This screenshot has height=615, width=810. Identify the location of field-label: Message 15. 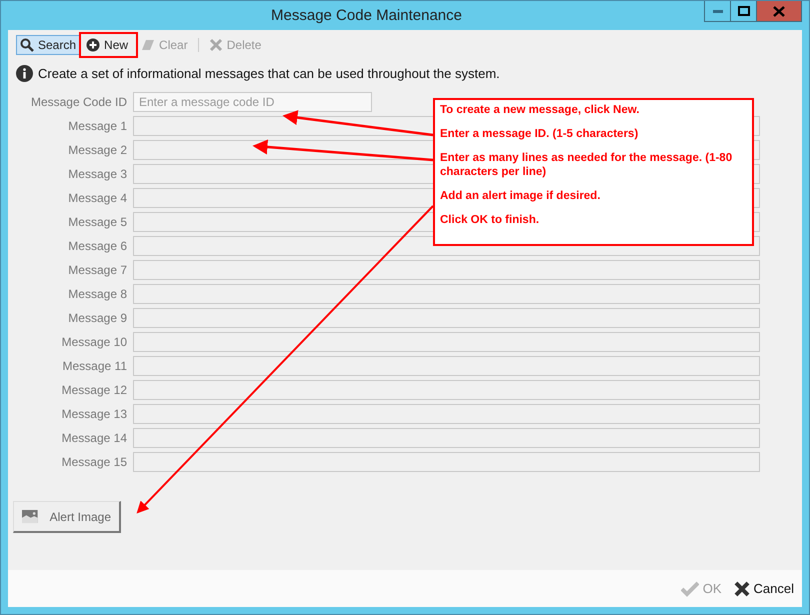
(93, 462).